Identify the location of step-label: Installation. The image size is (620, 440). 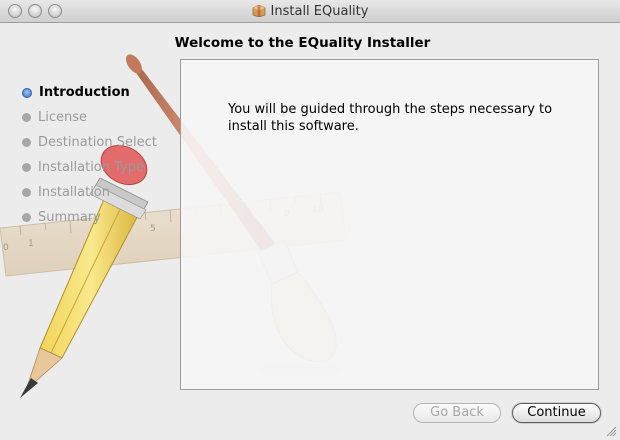
(74, 192).